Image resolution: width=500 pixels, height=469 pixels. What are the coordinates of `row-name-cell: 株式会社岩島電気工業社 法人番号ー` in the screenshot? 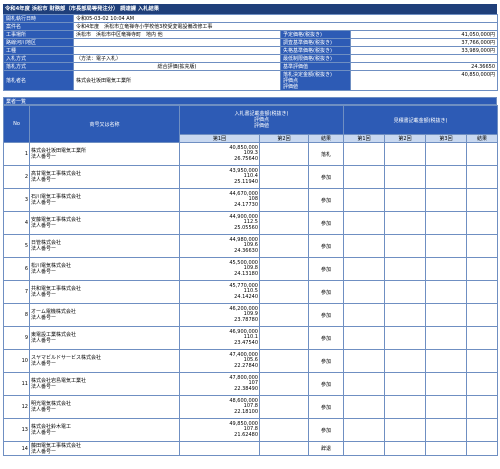 It's located at (104, 384).